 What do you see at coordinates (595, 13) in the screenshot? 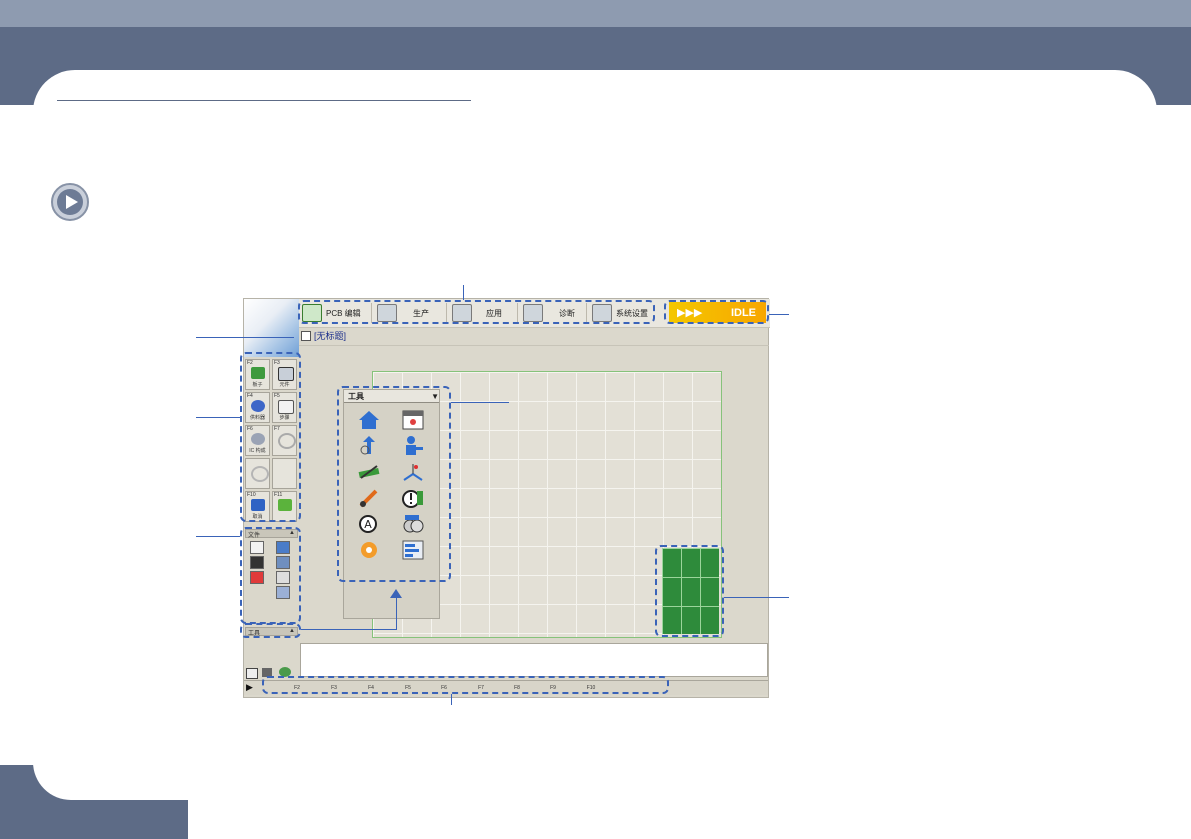
I see `page-top-strip` at bounding box center [595, 13].